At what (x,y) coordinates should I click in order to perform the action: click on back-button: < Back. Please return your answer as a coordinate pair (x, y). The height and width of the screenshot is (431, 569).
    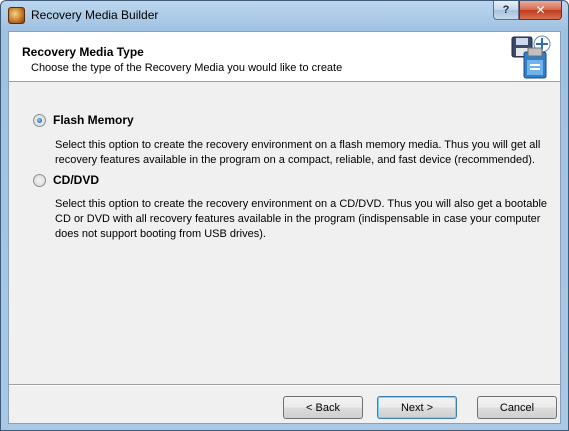
    Looking at the image, I should click on (323, 407).